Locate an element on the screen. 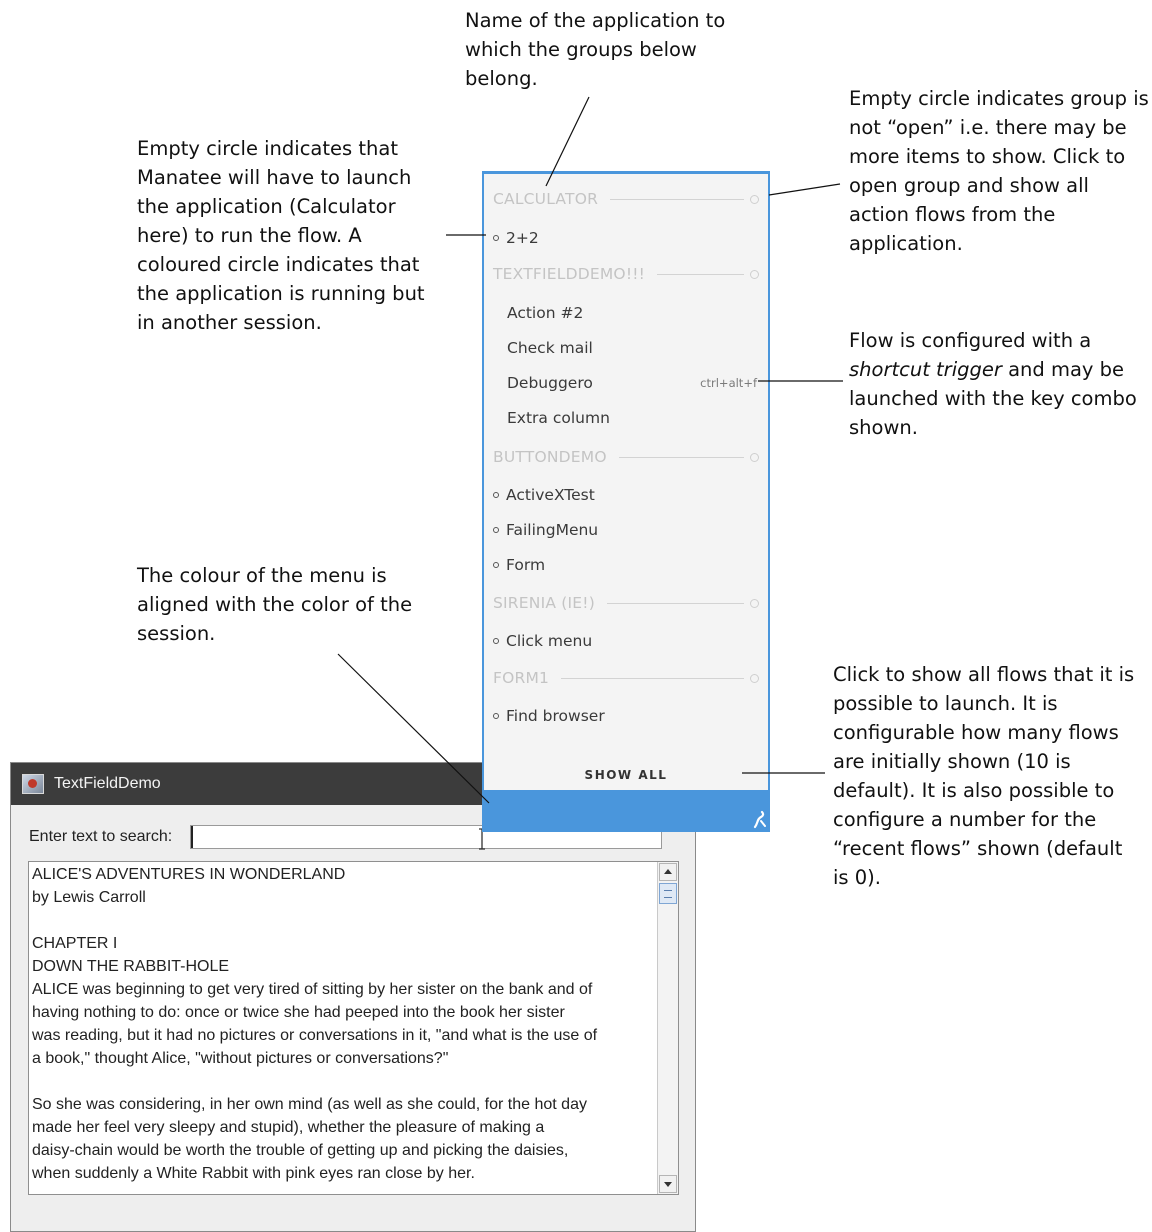  menu-flow-item: Find browser is located at coordinates (626, 716).